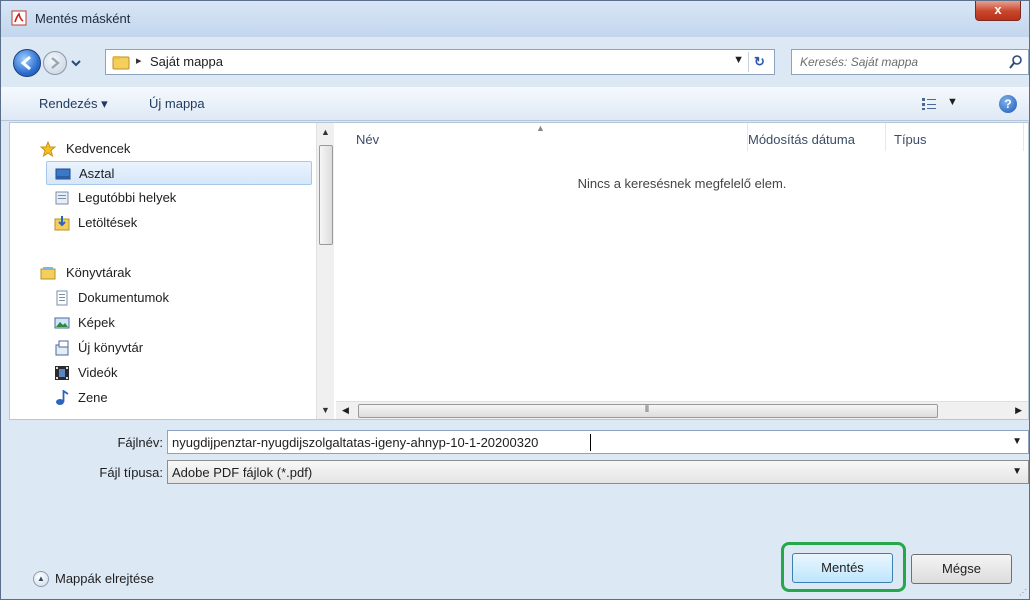 The width and height of the screenshot is (1030, 600). I want to click on search-icon, so click(1016, 62).